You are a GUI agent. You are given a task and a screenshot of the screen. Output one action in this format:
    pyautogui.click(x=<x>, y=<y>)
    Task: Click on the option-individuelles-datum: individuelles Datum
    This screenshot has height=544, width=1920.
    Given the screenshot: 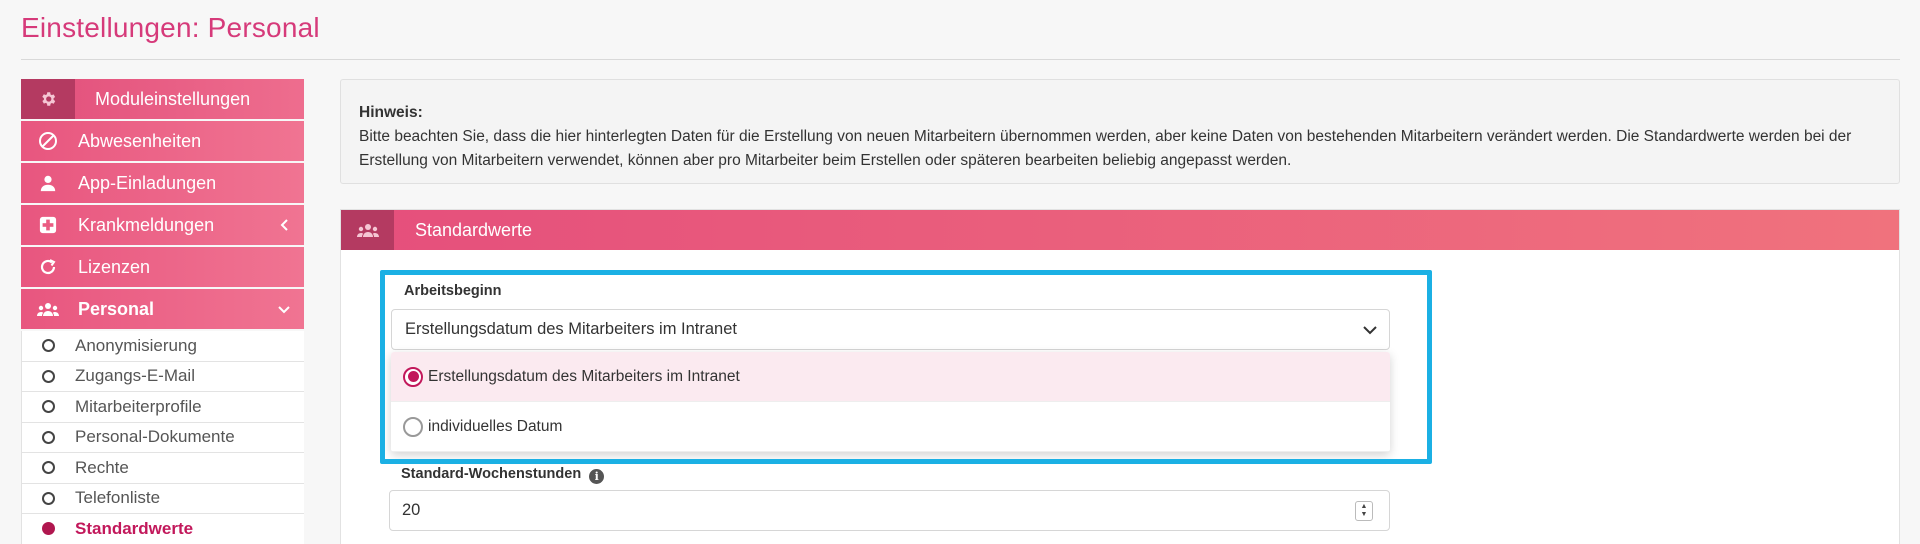 What is the action you would take?
    pyautogui.click(x=890, y=427)
    